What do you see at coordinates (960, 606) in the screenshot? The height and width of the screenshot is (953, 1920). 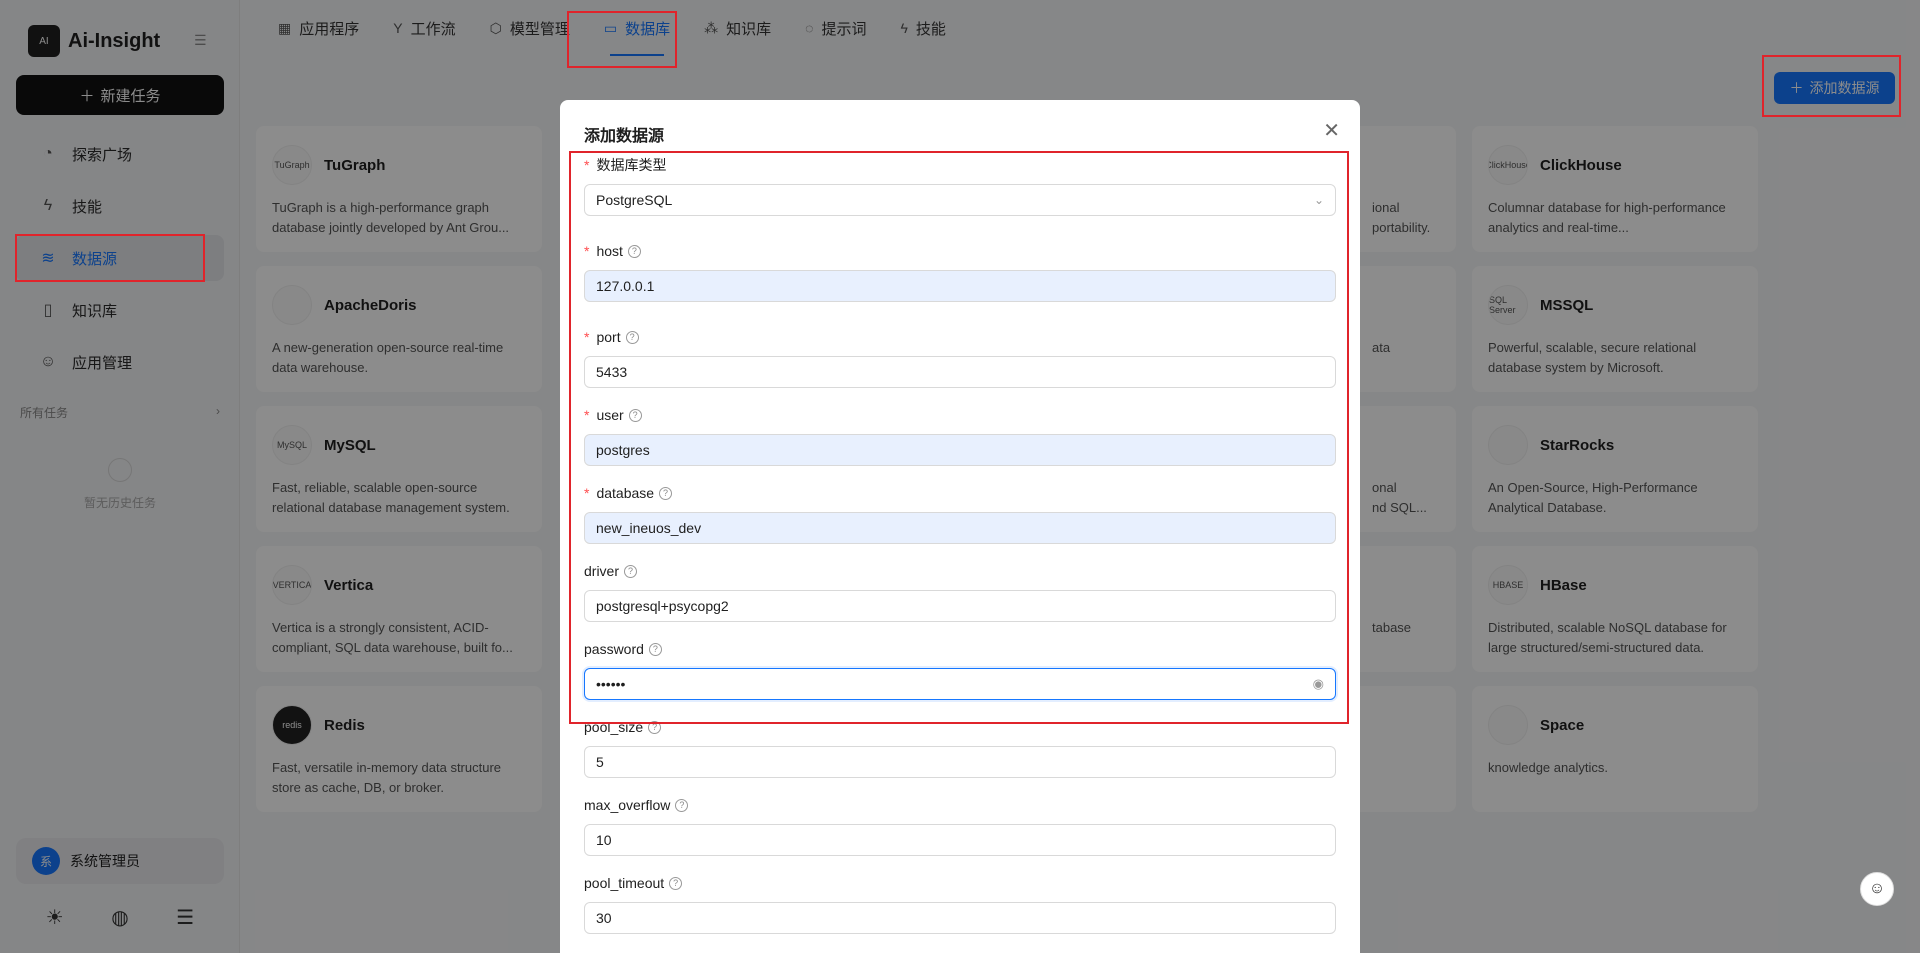 I see `driver-input: postgresql+psycopg2` at bounding box center [960, 606].